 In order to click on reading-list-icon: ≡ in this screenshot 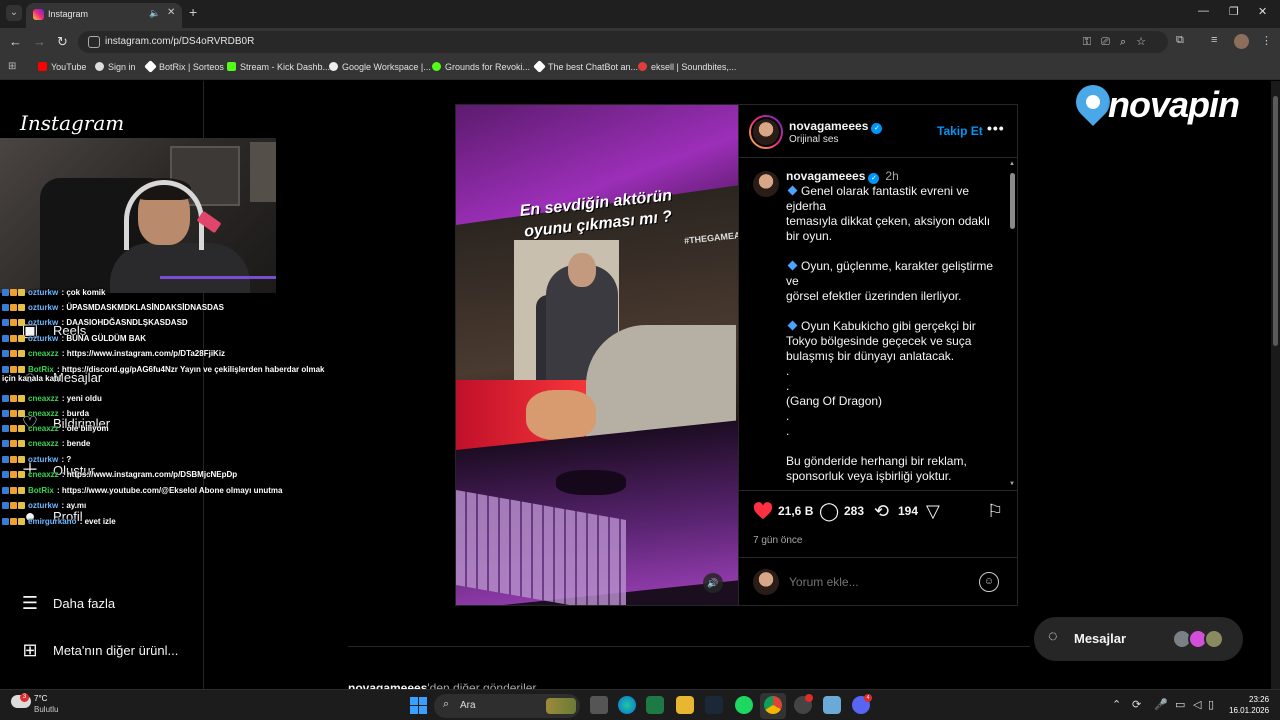, I will do `click(1214, 40)`.